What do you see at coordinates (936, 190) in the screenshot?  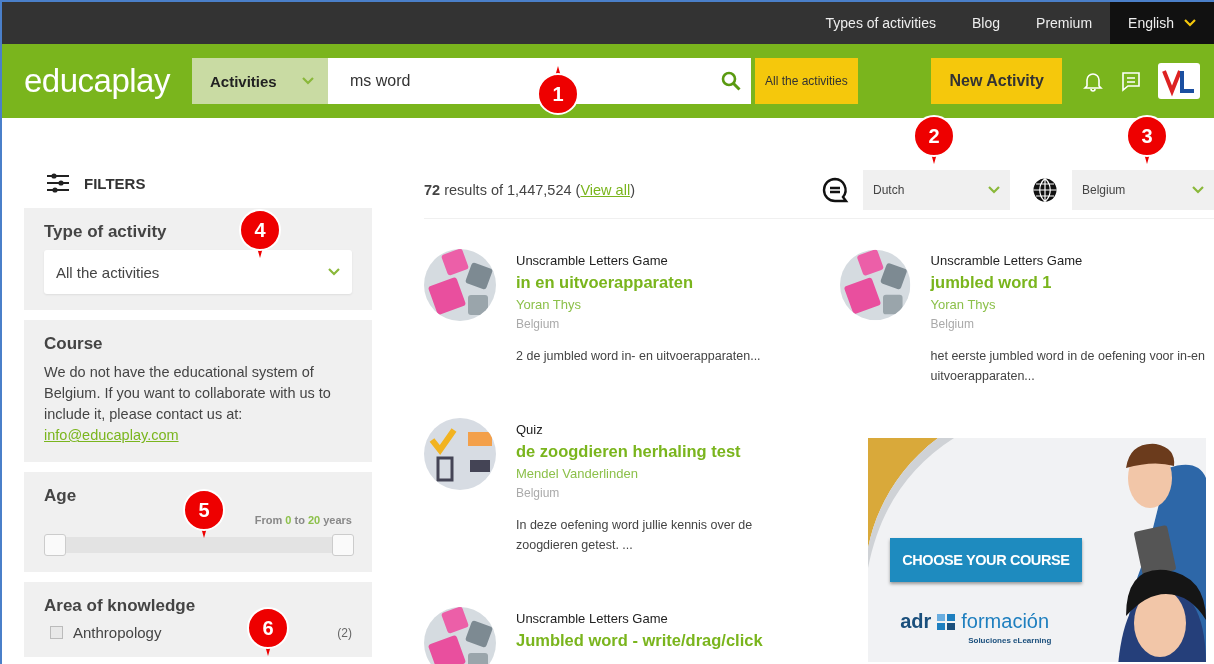 I see `language-dropdown: Dutch` at bounding box center [936, 190].